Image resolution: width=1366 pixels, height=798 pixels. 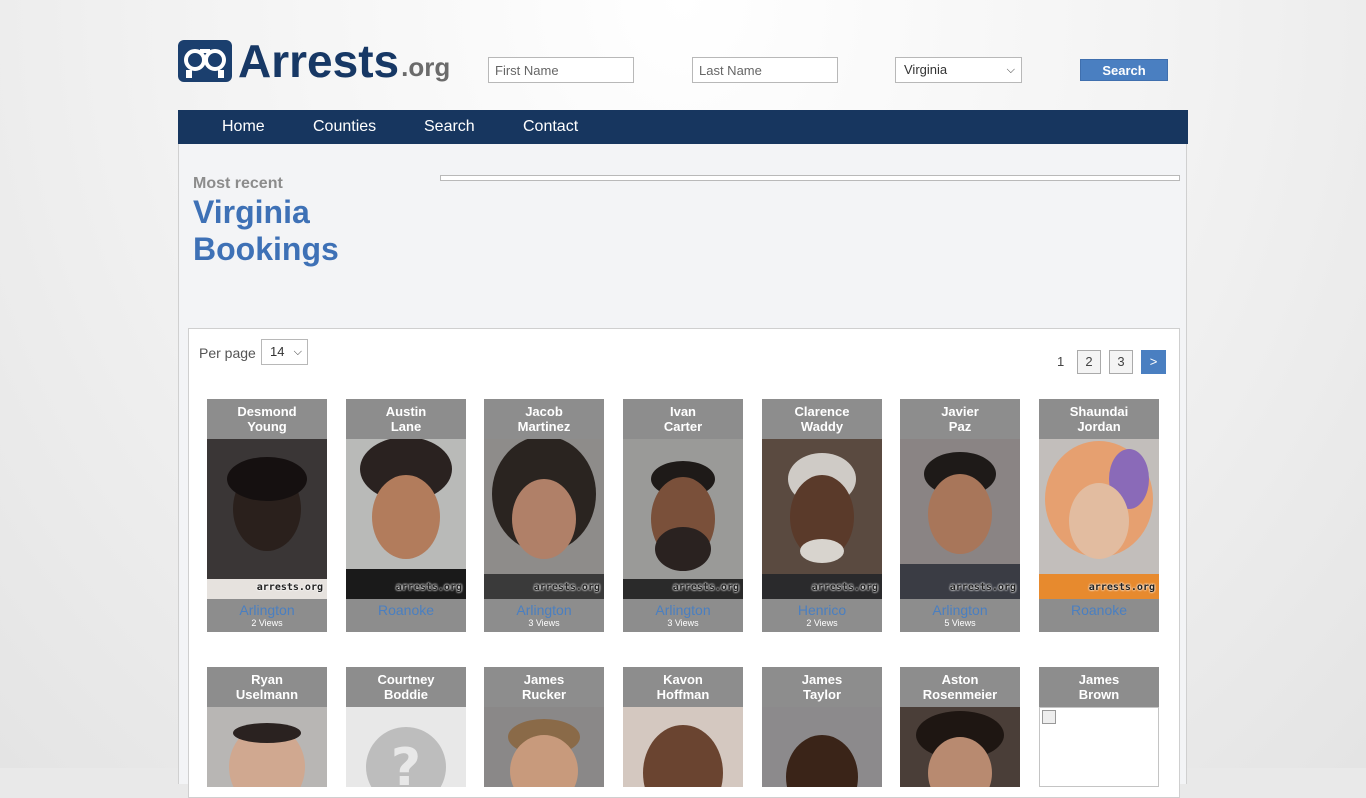 I want to click on nav-item-home: Home, so click(x=243, y=127).